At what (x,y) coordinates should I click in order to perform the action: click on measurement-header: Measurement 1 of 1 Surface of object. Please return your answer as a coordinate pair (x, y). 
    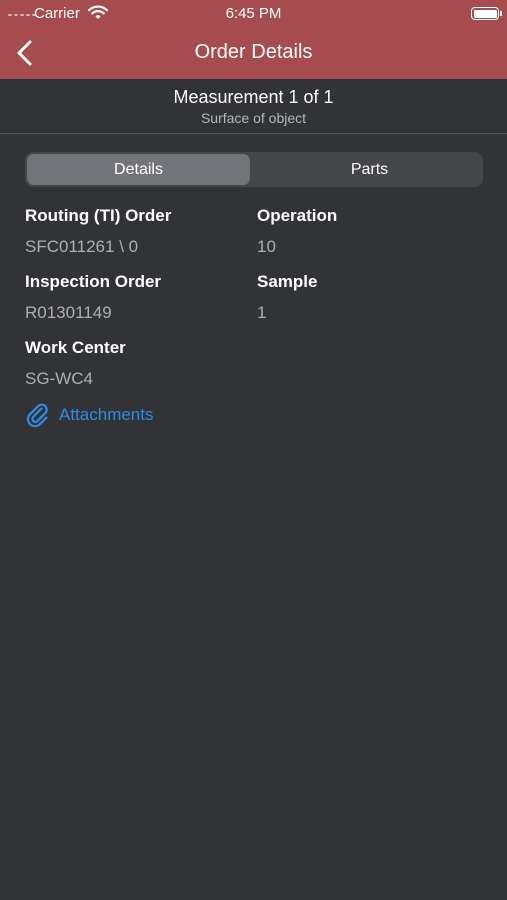
    Looking at the image, I should click on (253, 106).